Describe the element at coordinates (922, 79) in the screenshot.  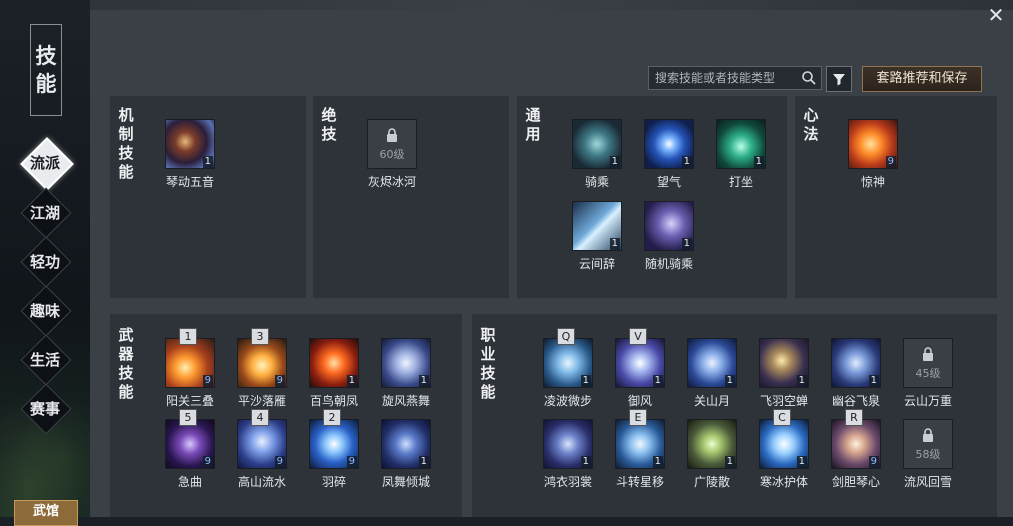
I see `recommend-save-button: 套路推荐和保存` at that location.